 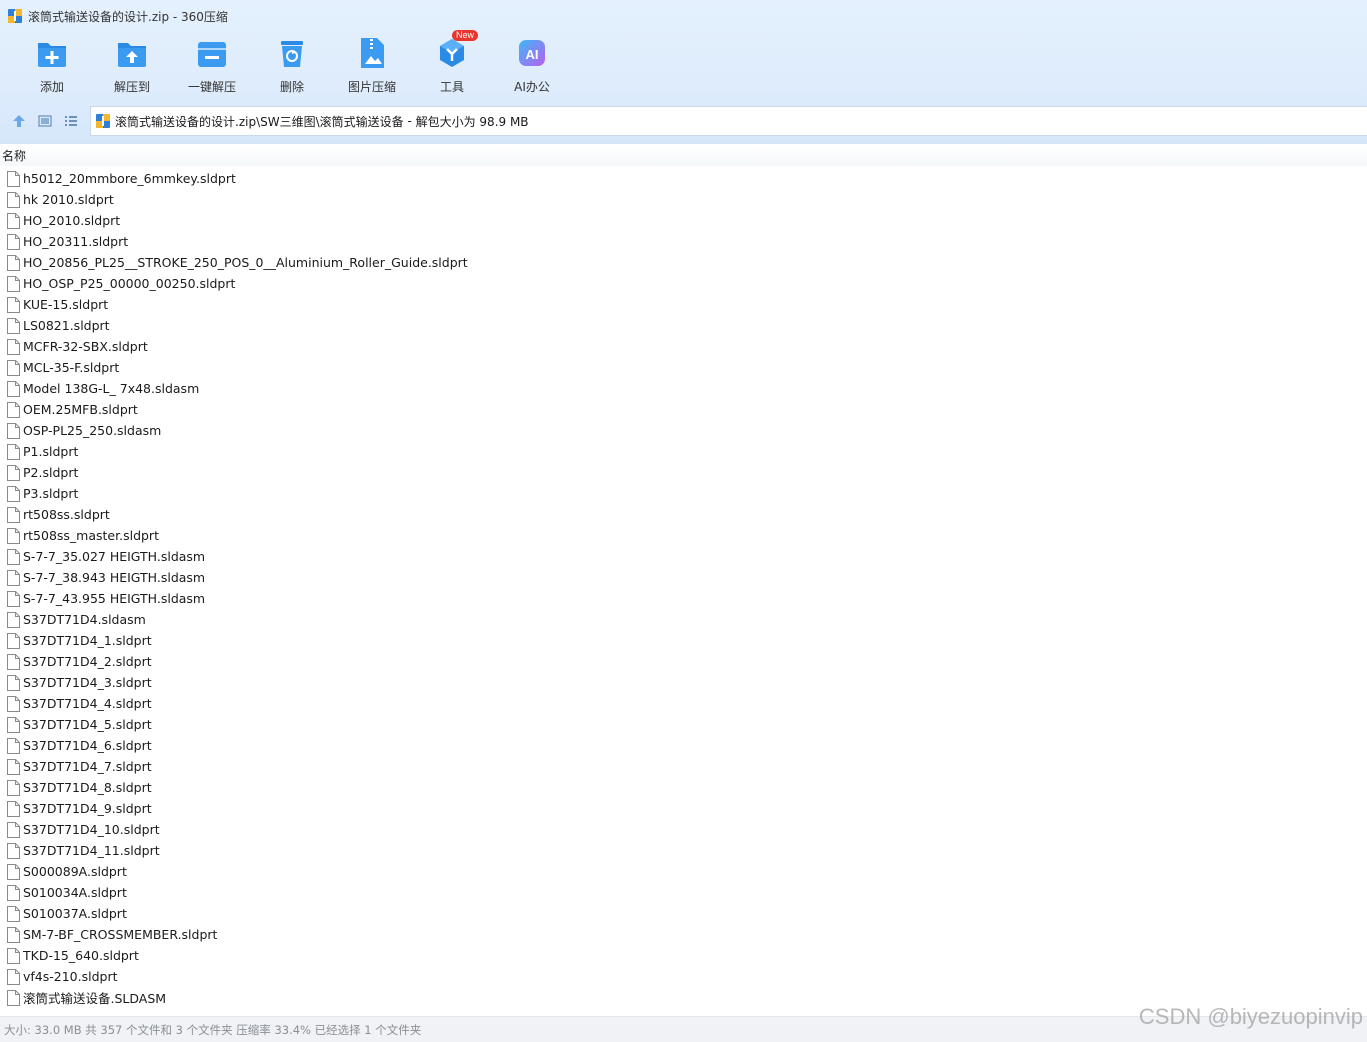 What do you see at coordinates (683, 640) in the screenshot?
I see `file-row: S37DT71D4_1.sldprt` at bounding box center [683, 640].